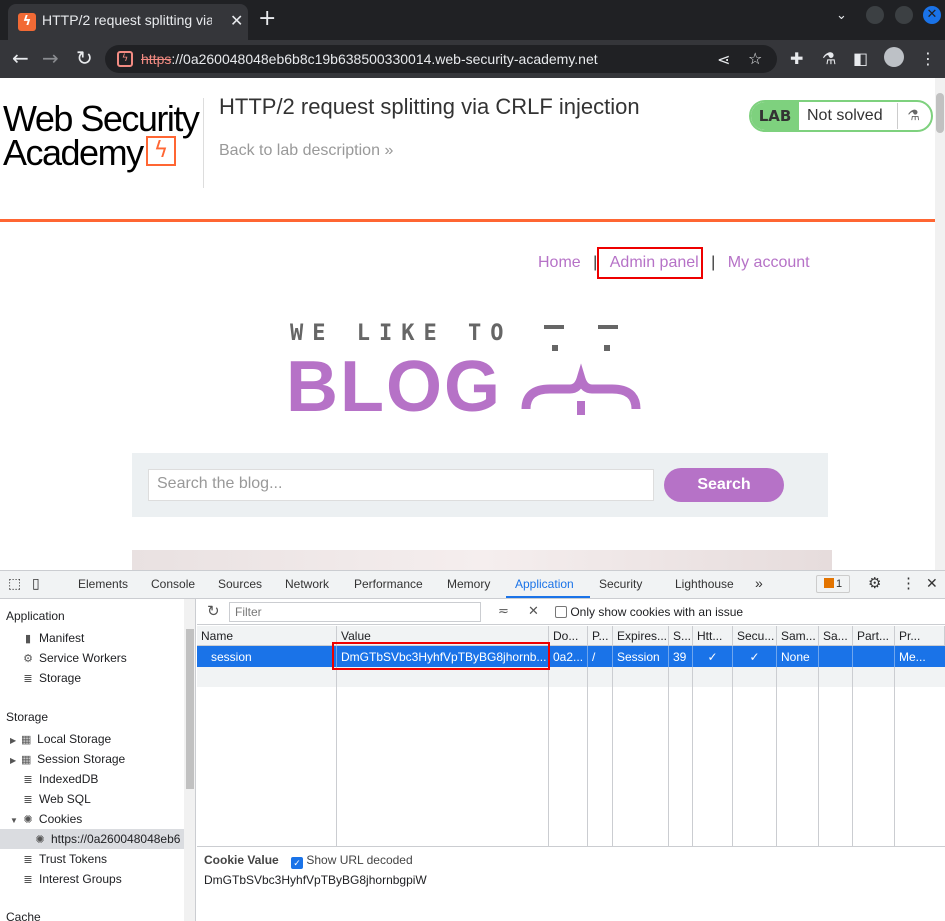 This screenshot has height=921, width=945. I want to click on back-to-description-link: Back to lab description », so click(306, 151).